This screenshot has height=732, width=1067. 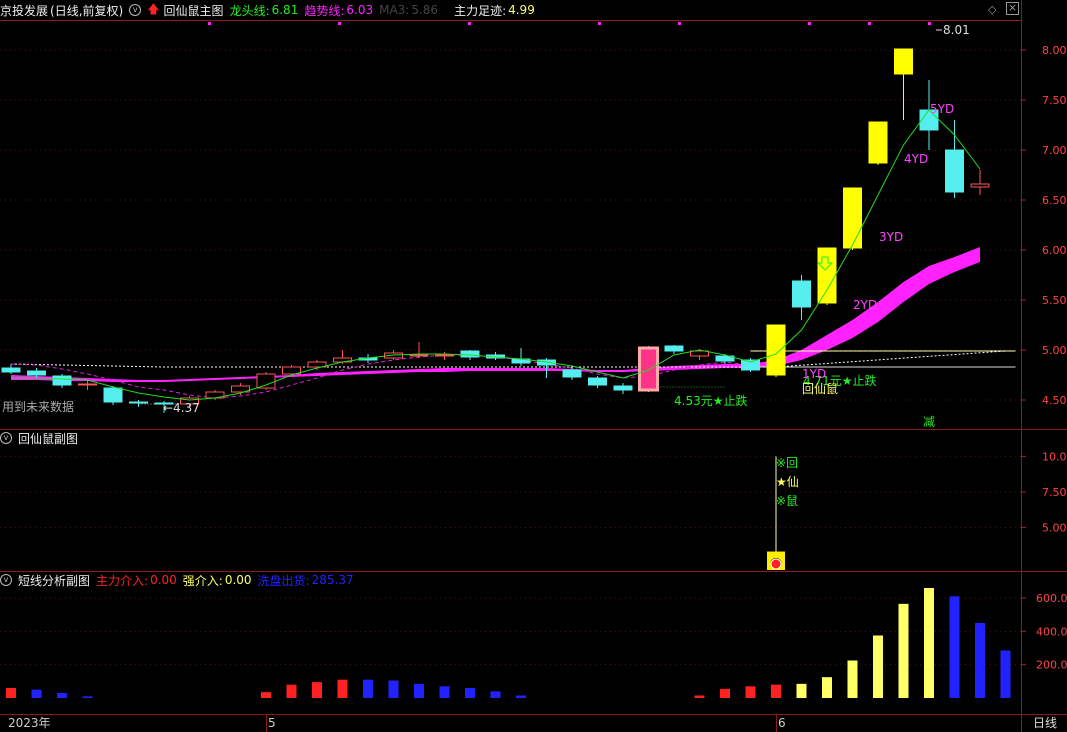 What do you see at coordinates (48, 438) in the screenshot?
I see `sub1-title: 回仙鼠副图` at bounding box center [48, 438].